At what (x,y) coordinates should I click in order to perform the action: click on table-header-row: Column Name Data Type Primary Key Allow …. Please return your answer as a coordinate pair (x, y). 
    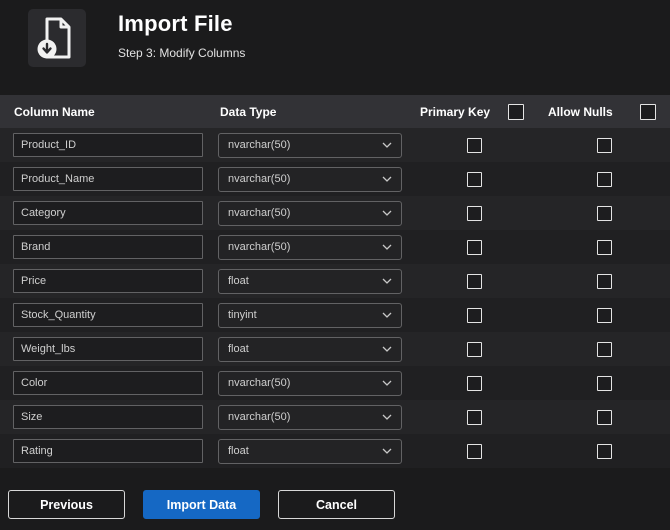
    Looking at the image, I should click on (335, 111).